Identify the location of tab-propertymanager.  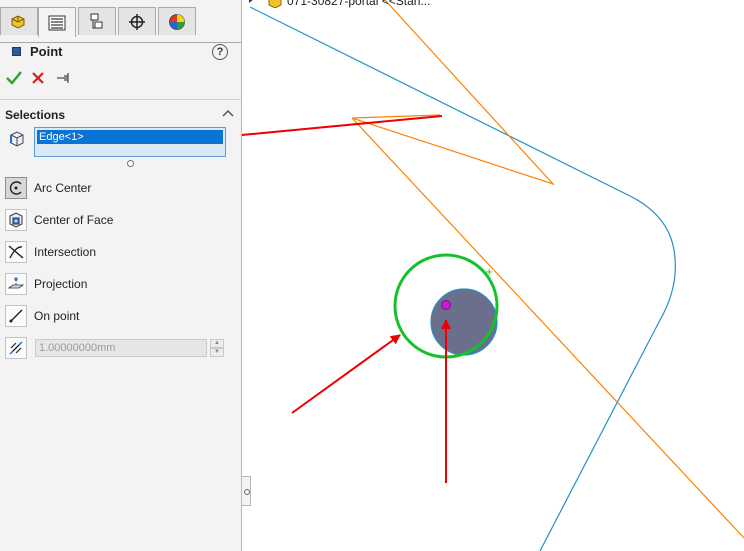
(57, 22).